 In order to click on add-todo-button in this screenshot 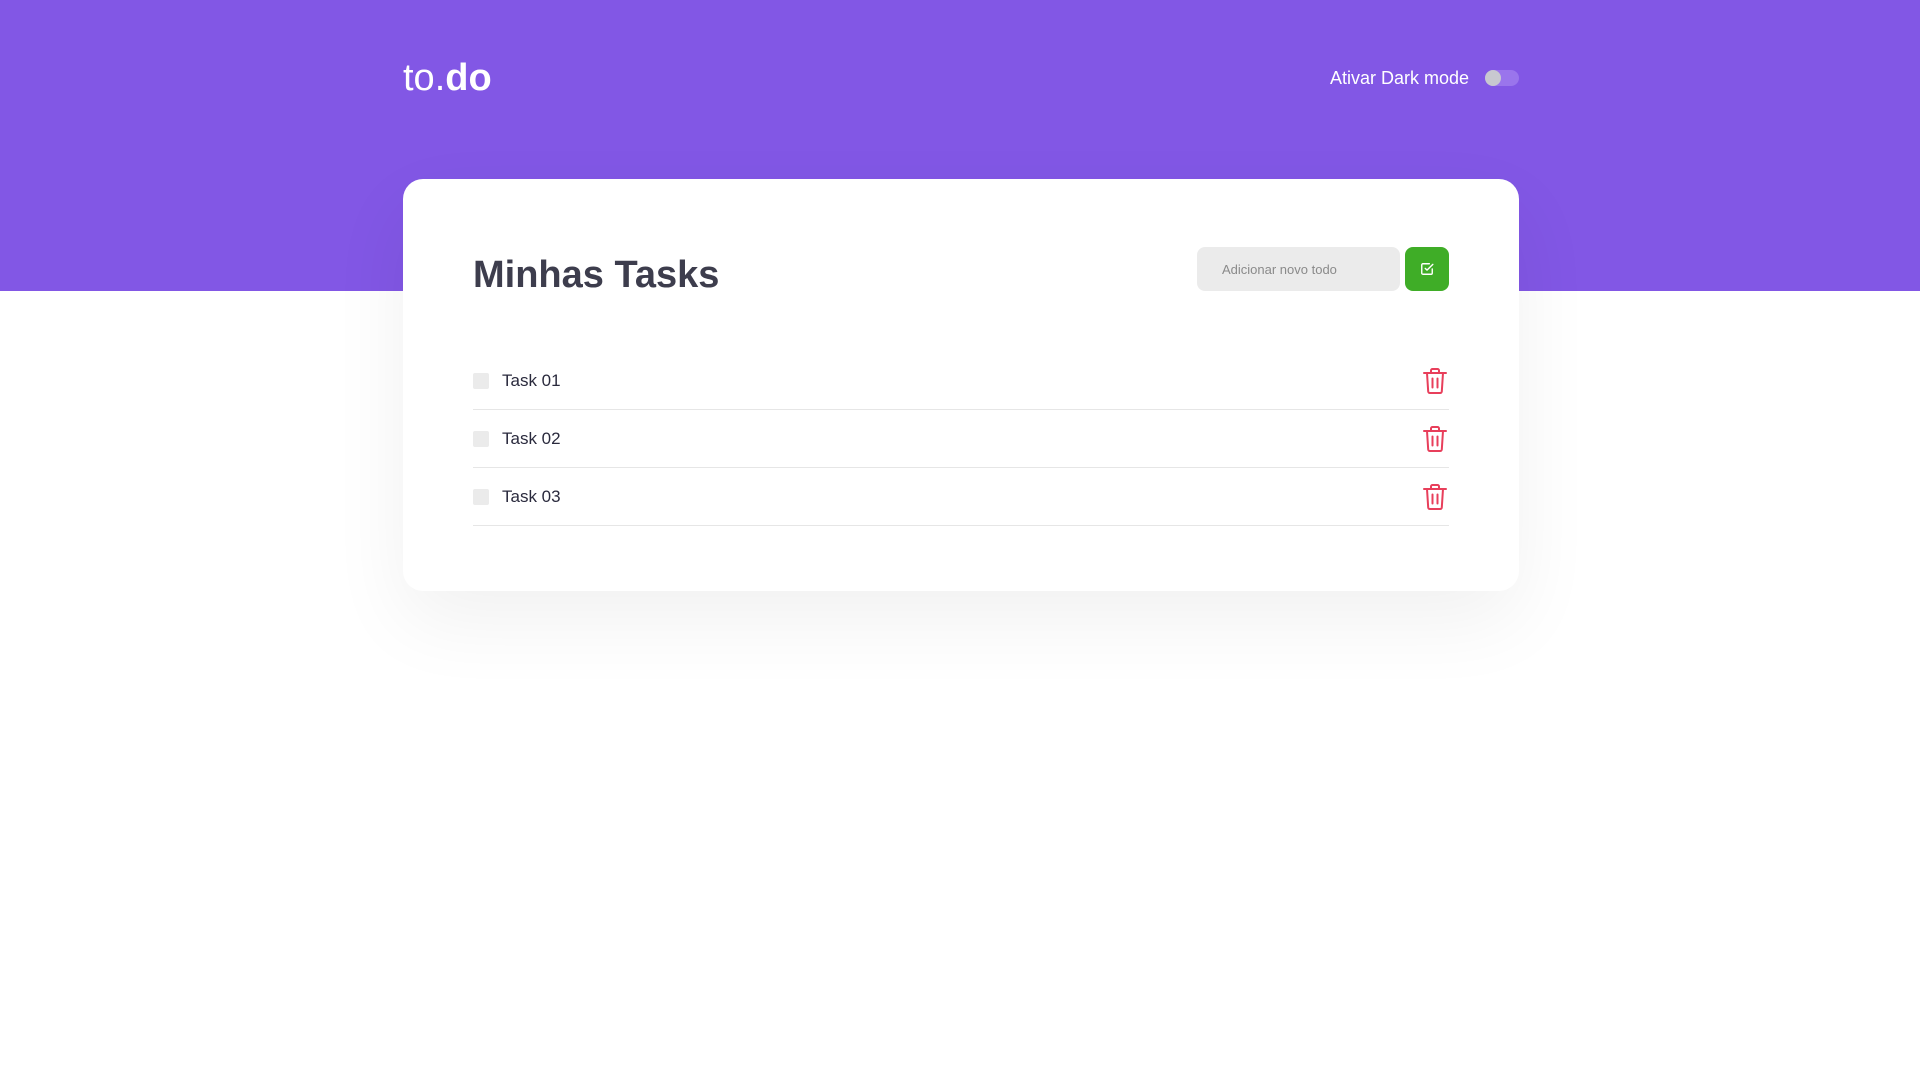, I will do `click(1427, 269)`.